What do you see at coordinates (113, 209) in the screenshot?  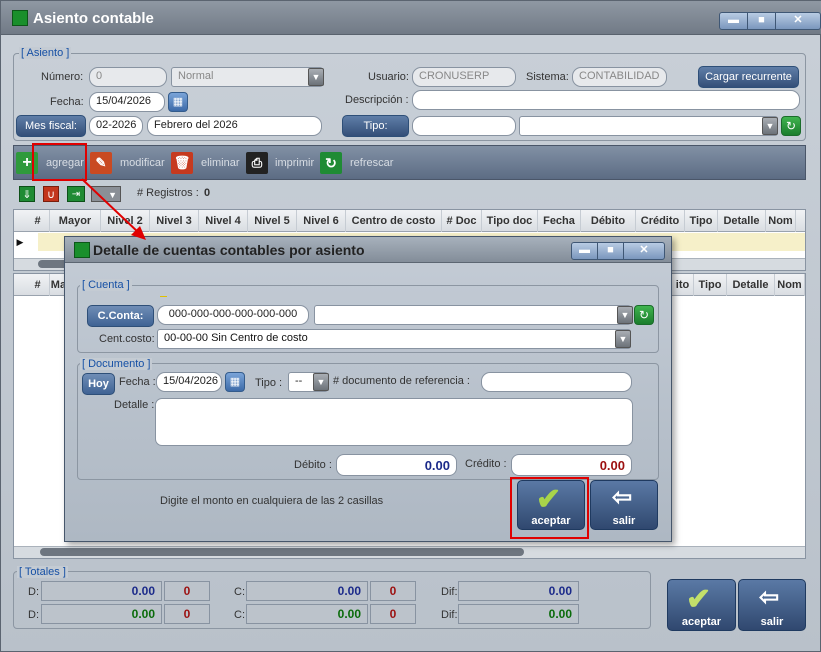 I see `annotation-arrow` at bounding box center [113, 209].